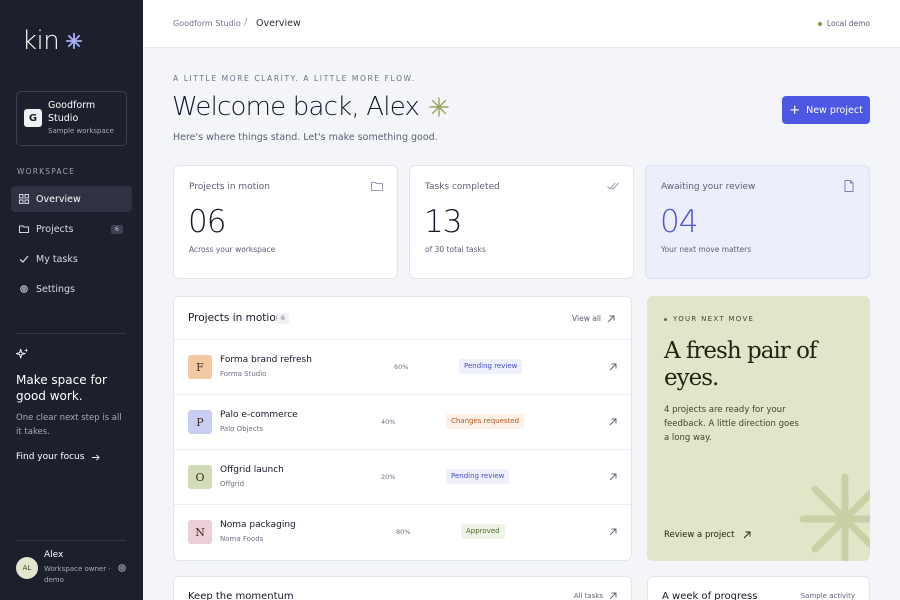 This screenshot has width=900, height=600. I want to click on sidebar-item-projects: Projects 6, so click(71, 229).